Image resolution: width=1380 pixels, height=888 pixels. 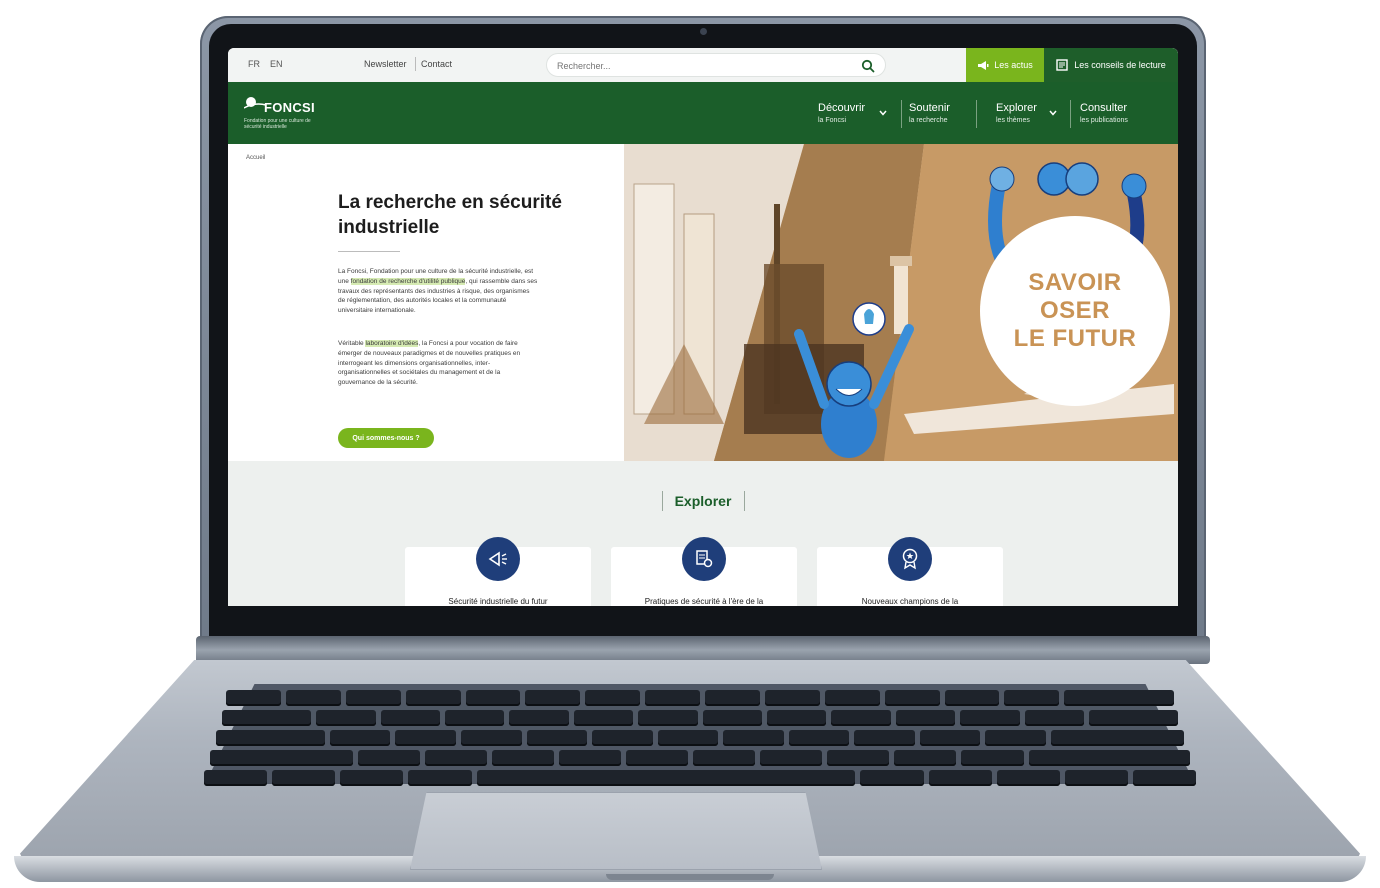 I want to click on tagline-badge: SAVOIR OSER LE FUTUR, so click(x=1075, y=311).